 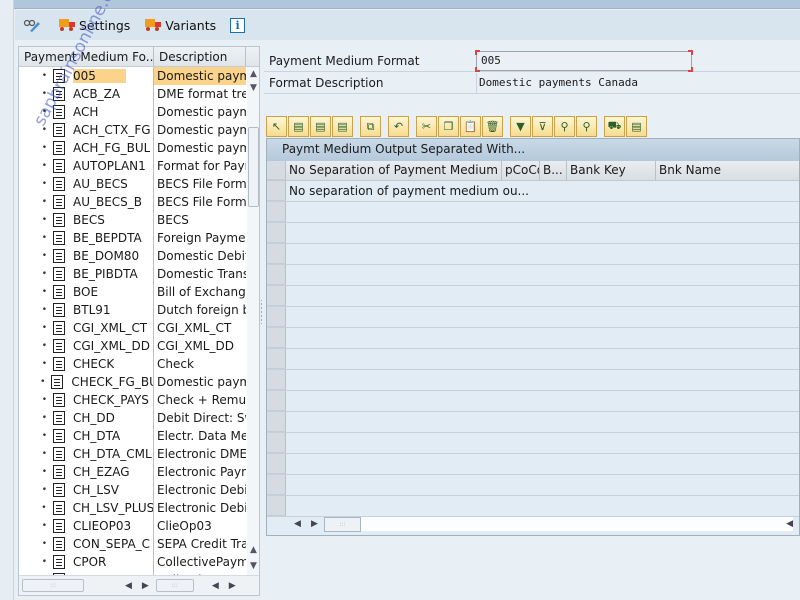 What do you see at coordinates (133, 346) in the screenshot?
I see `tree-node: • CGI_XML_DD CGI_XML_DD` at bounding box center [133, 346].